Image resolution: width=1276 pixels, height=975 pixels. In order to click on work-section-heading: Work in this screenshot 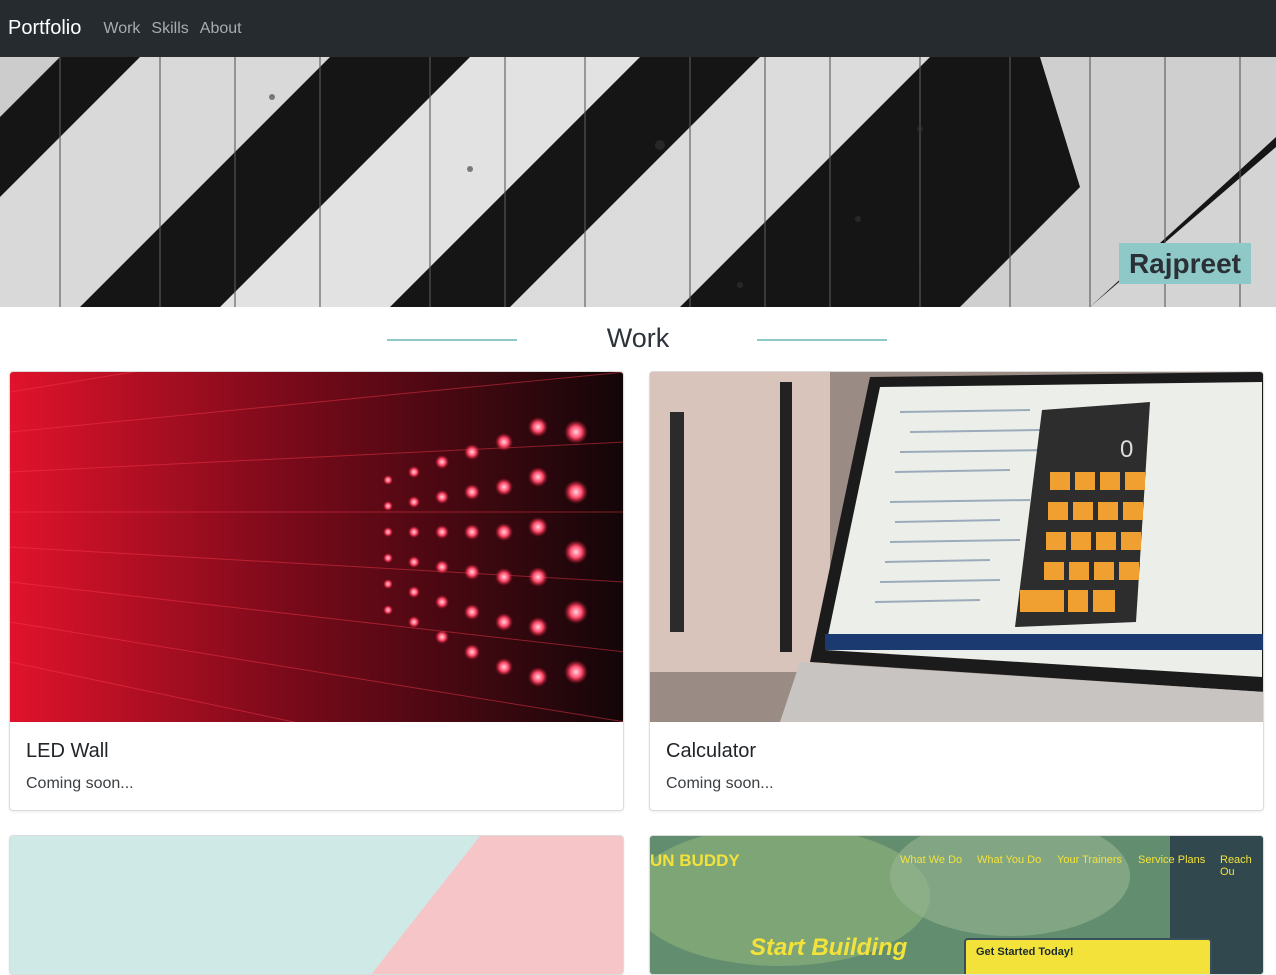, I will do `click(638, 340)`.